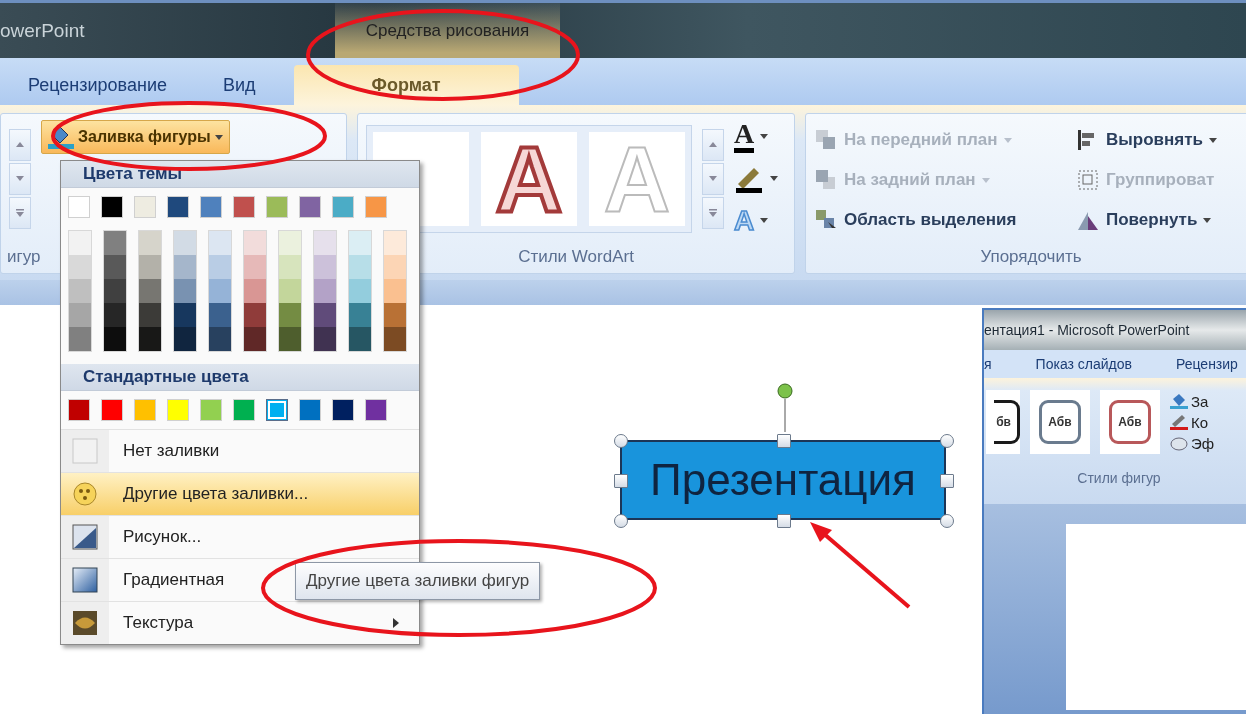 The image size is (1246, 714). I want to click on menu-section-header: Стандартные цвета, so click(240, 377).